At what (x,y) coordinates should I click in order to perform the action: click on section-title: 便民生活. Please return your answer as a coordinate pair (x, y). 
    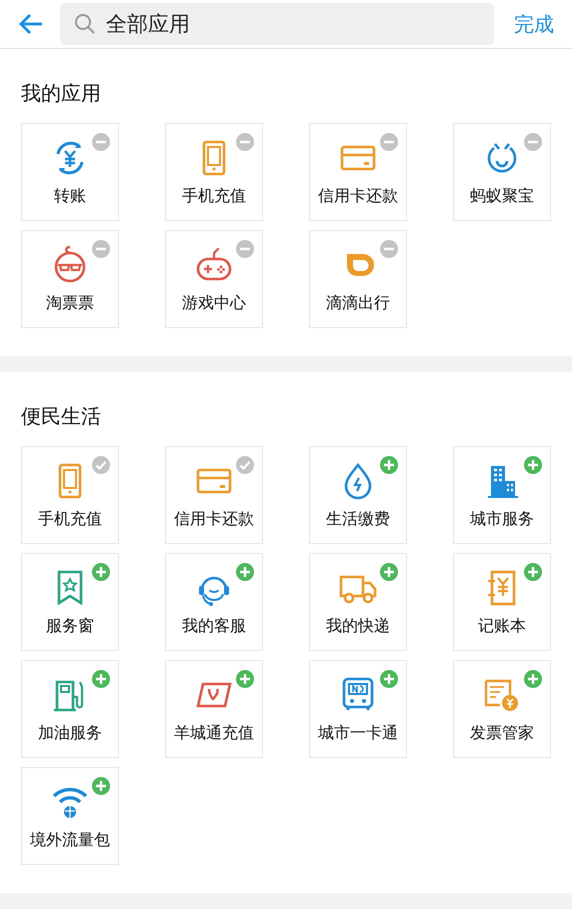
    Looking at the image, I should click on (61, 416).